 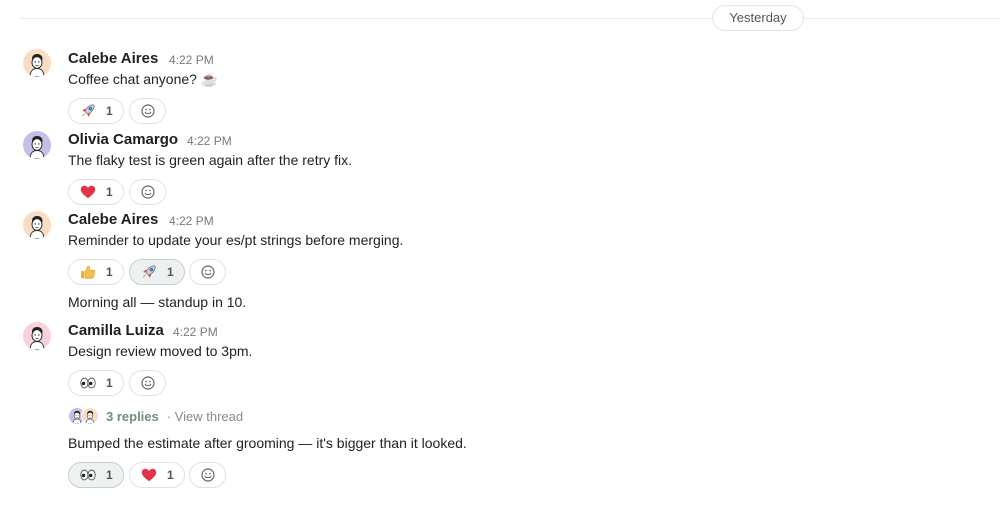 I want to click on thumbs-up-icon, so click(x=88, y=272).